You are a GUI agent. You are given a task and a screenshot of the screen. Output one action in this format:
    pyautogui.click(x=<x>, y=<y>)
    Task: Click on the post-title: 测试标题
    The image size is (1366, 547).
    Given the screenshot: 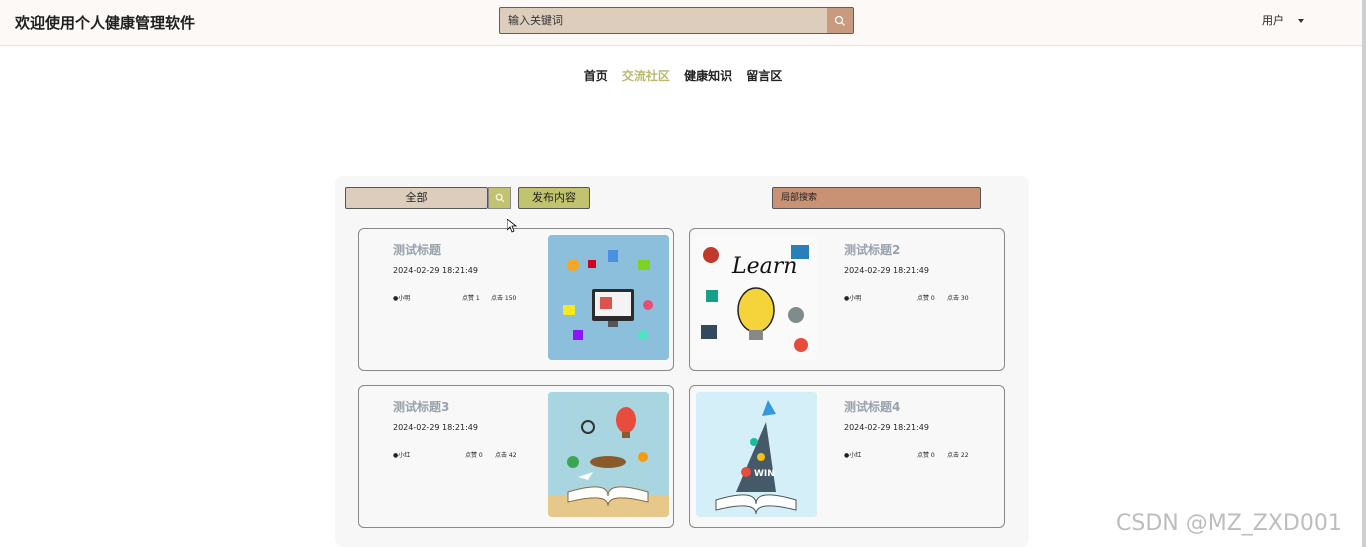 What is the action you would take?
    pyautogui.click(x=417, y=249)
    